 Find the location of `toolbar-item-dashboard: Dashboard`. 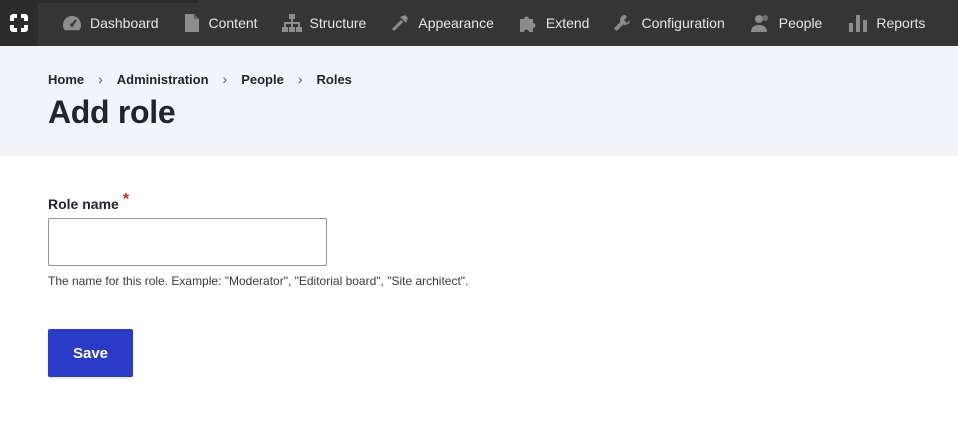

toolbar-item-dashboard: Dashboard is located at coordinates (110, 23).